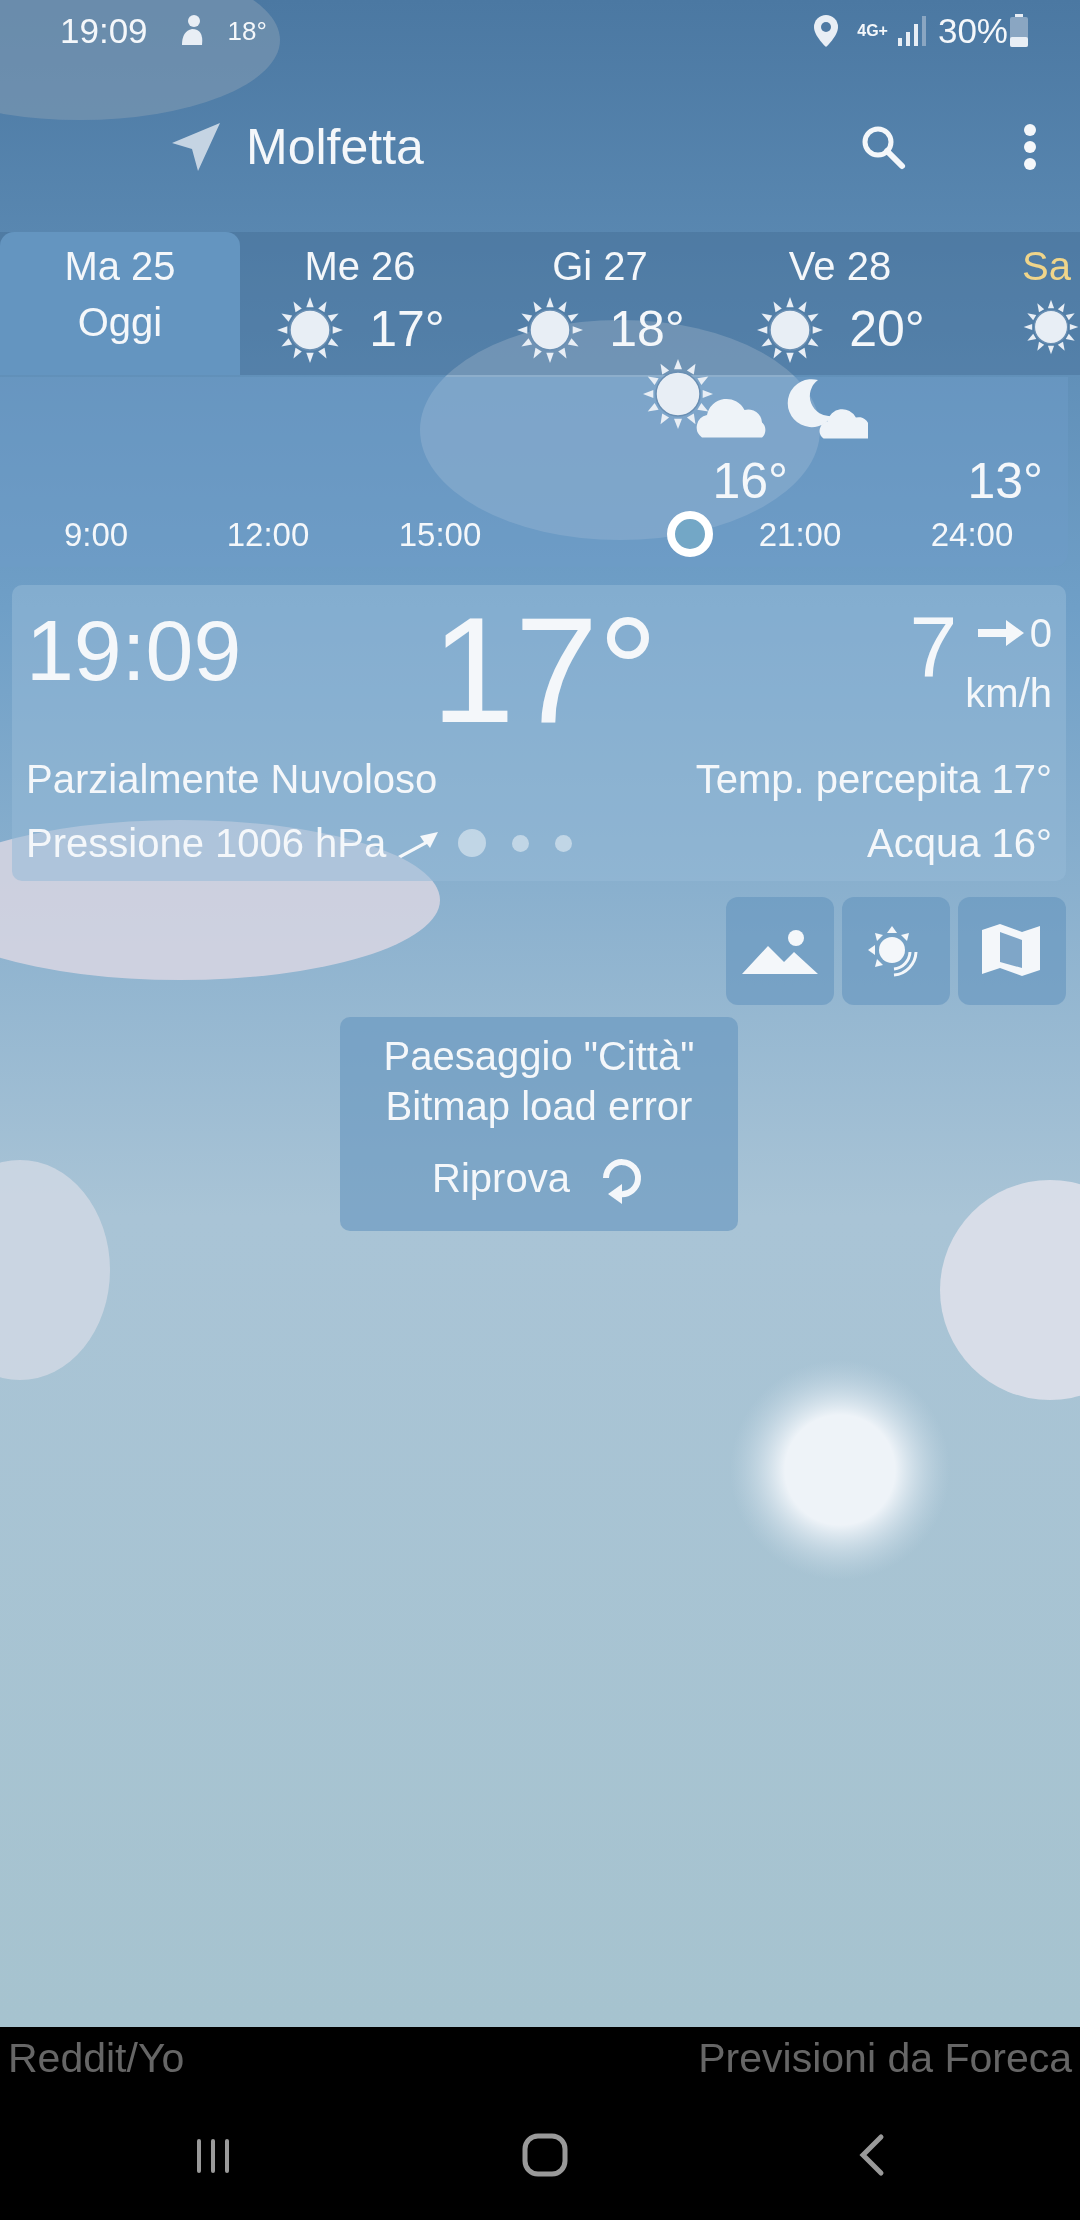 The image size is (1080, 2220). I want to click on wind-direction-arrow-icon, so click(1000, 633).